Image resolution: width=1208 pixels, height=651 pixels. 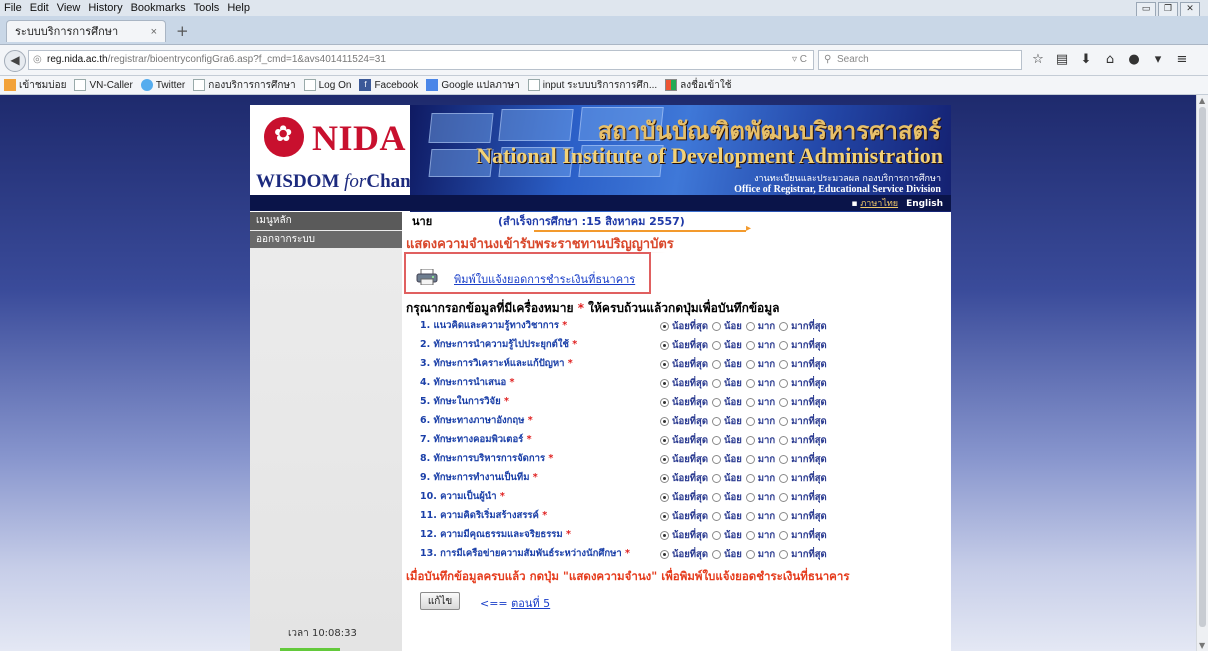 I want to click on reading-list-icon: ▤, so click(x=1062, y=59).